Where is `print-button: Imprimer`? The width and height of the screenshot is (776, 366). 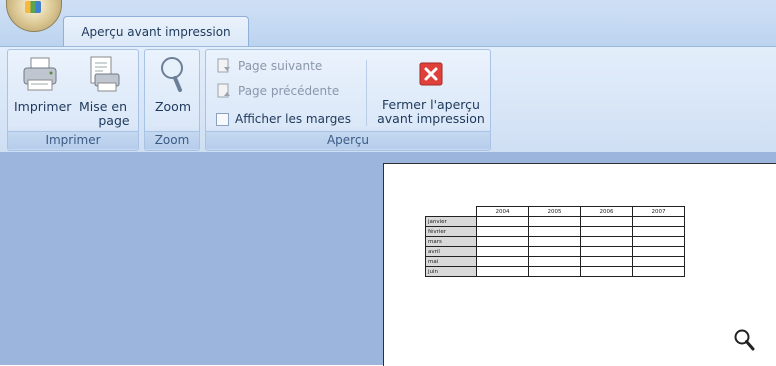
print-button: Imprimer is located at coordinates (42, 84).